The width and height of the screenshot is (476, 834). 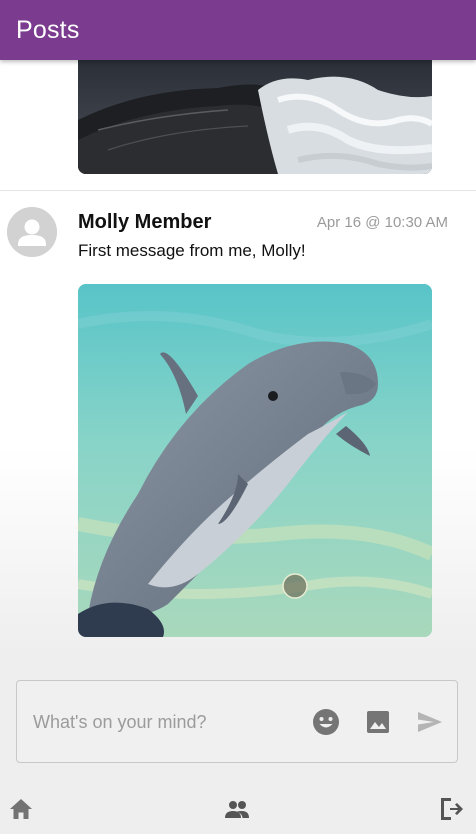 I want to click on logout-icon, so click(x=451, y=809).